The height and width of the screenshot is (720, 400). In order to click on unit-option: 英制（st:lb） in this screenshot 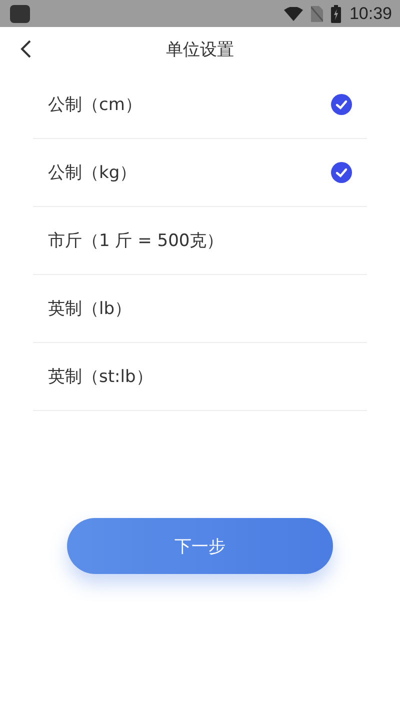, I will do `click(200, 377)`.